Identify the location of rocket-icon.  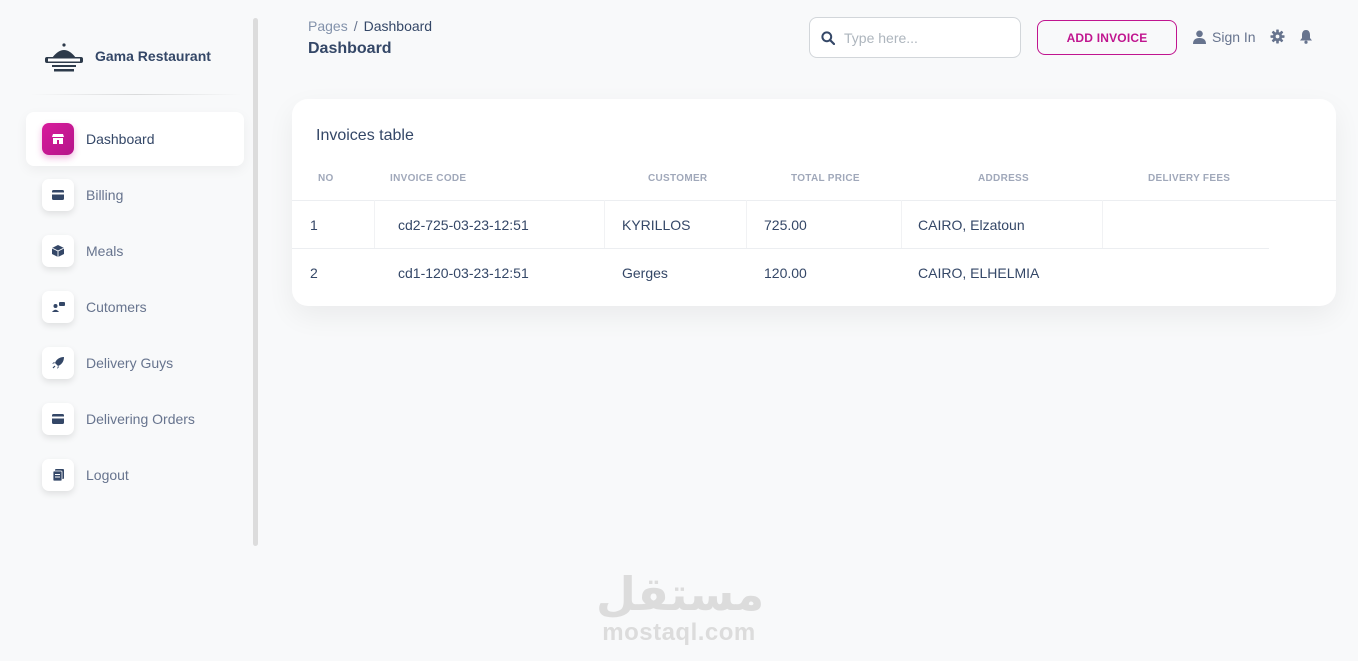
(58, 363).